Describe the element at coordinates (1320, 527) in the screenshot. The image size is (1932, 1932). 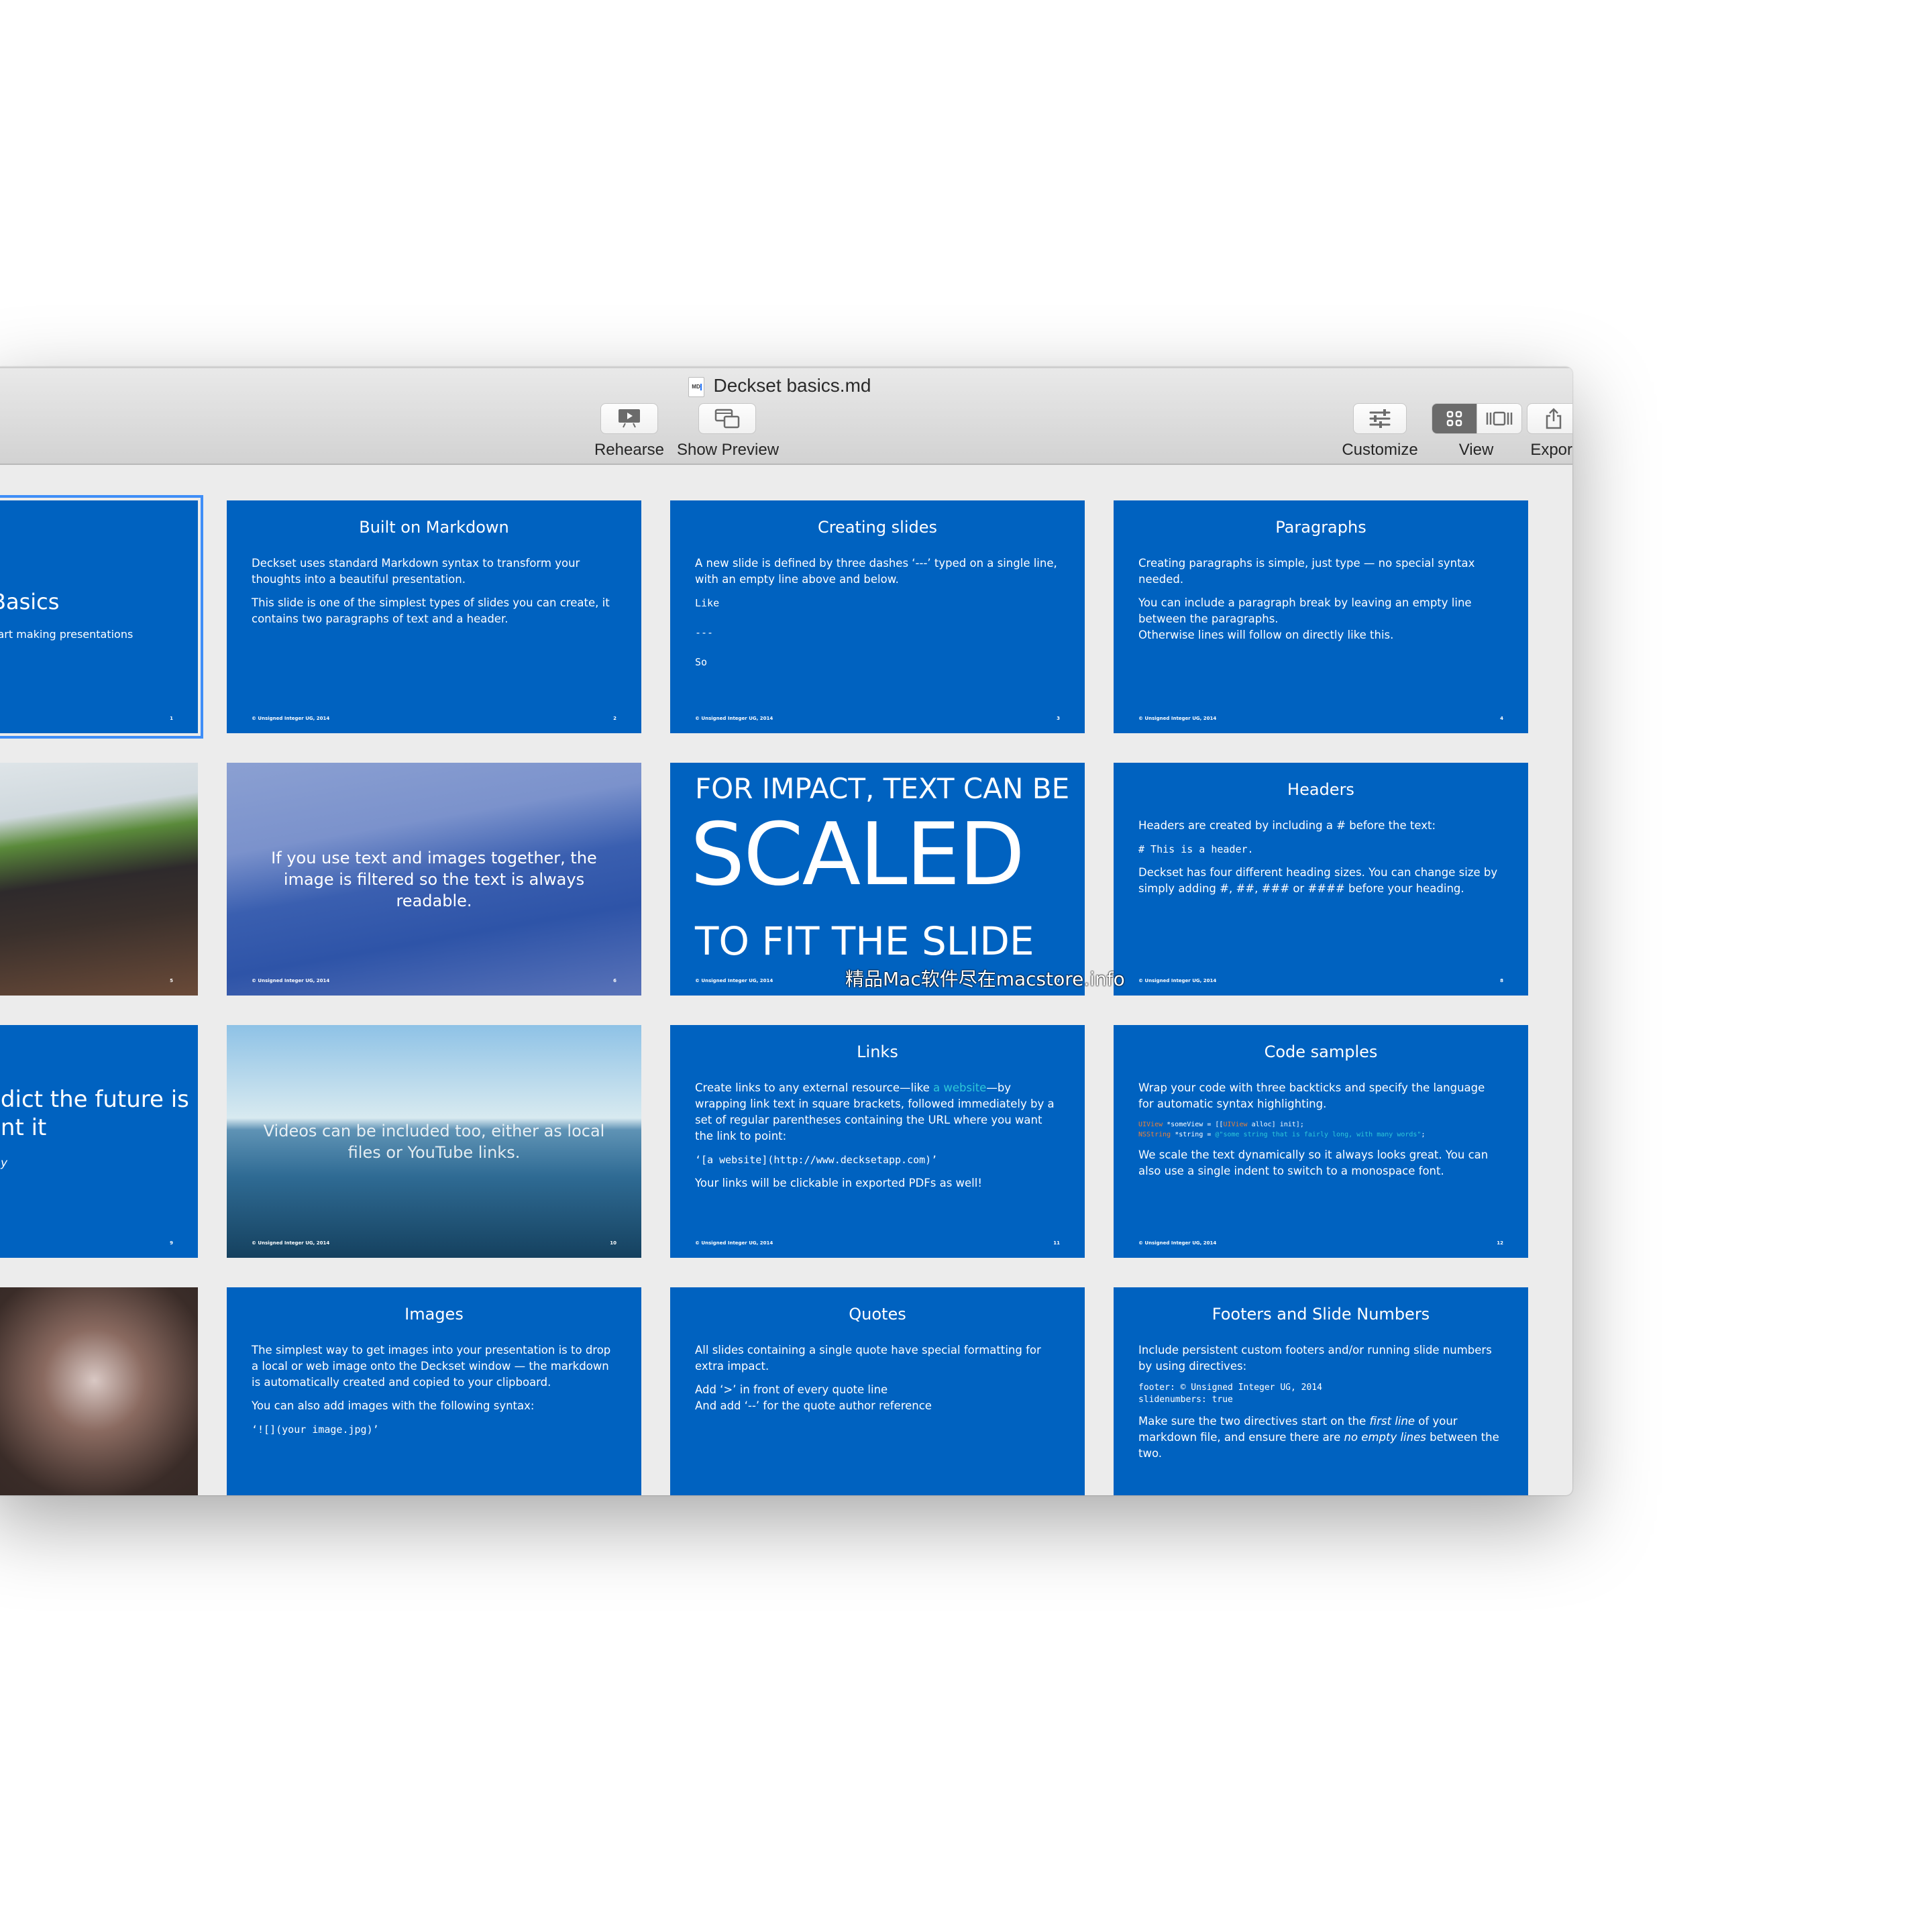
I see `slide-title: Paragraphs` at that location.